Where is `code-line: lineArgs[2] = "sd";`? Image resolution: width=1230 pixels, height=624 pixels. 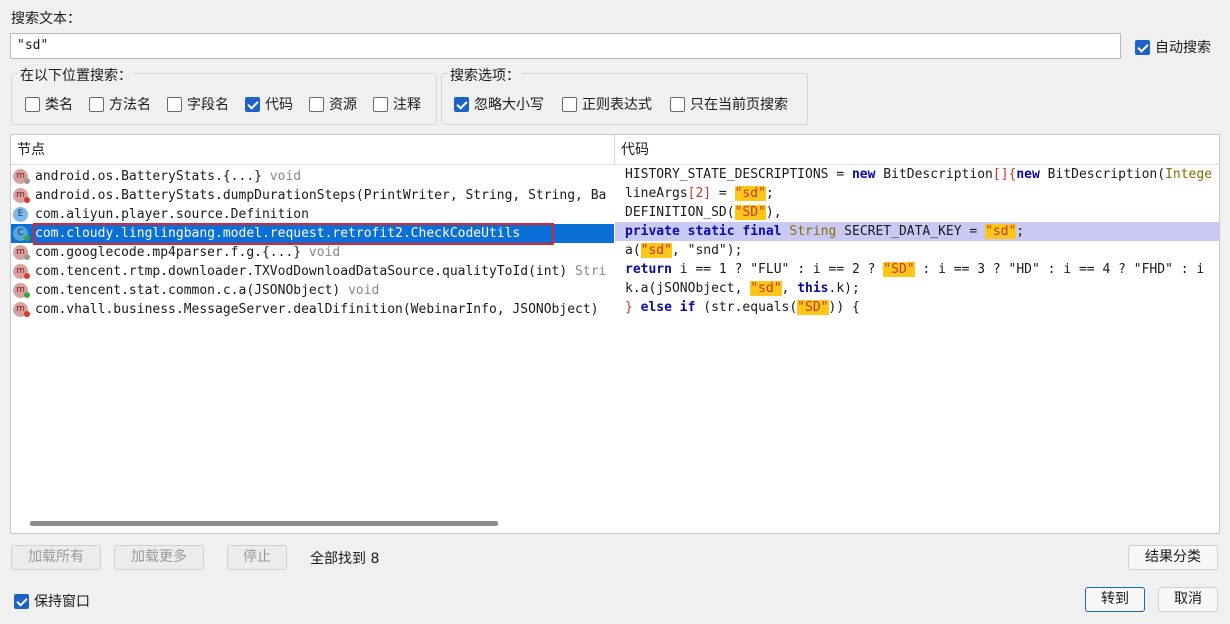
code-line: lineArgs[2] = "sd"; is located at coordinates (917, 193).